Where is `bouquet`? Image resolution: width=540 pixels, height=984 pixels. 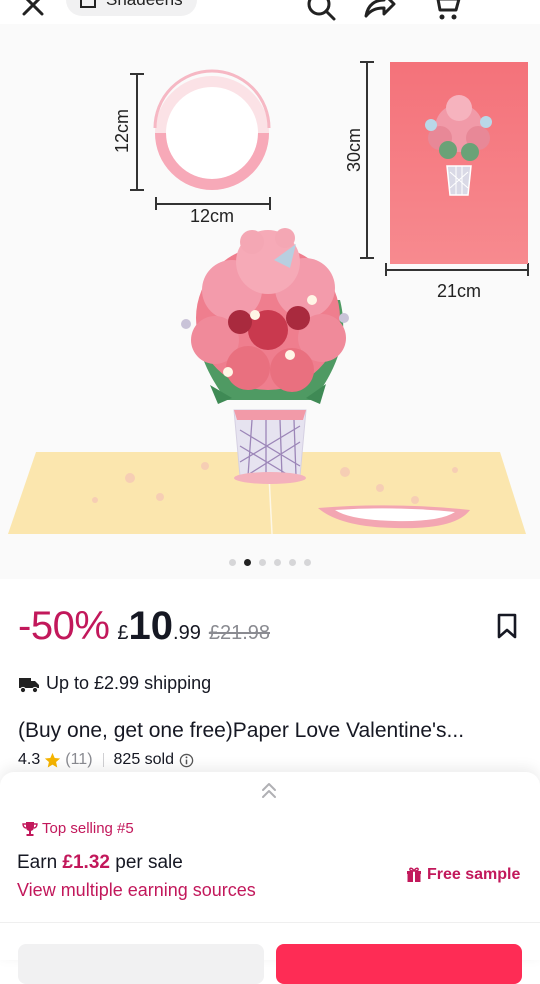
bouquet is located at coordinates (265, 316).